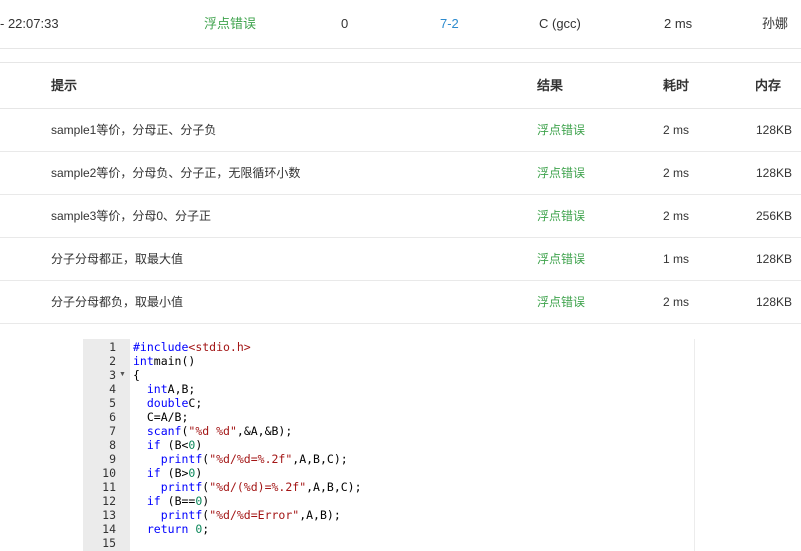 Image resolution: width=801 pixels, height=551 pixels. I want to click on row-time: 1 ms, so click(676, 259).